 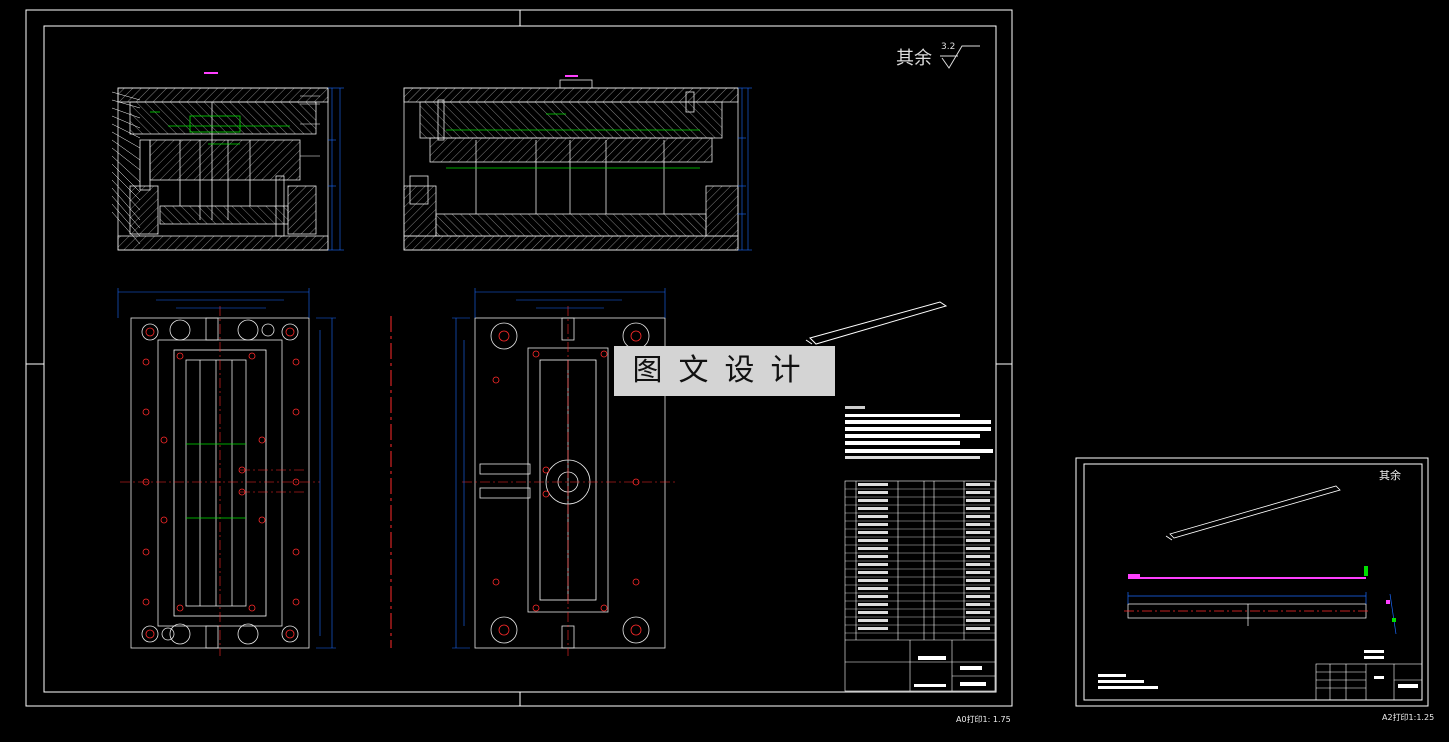 What do you see at coordinates (914, 58) in the screenshot?
I see `roughness-note: 其余` at bounding box center [914, 58].